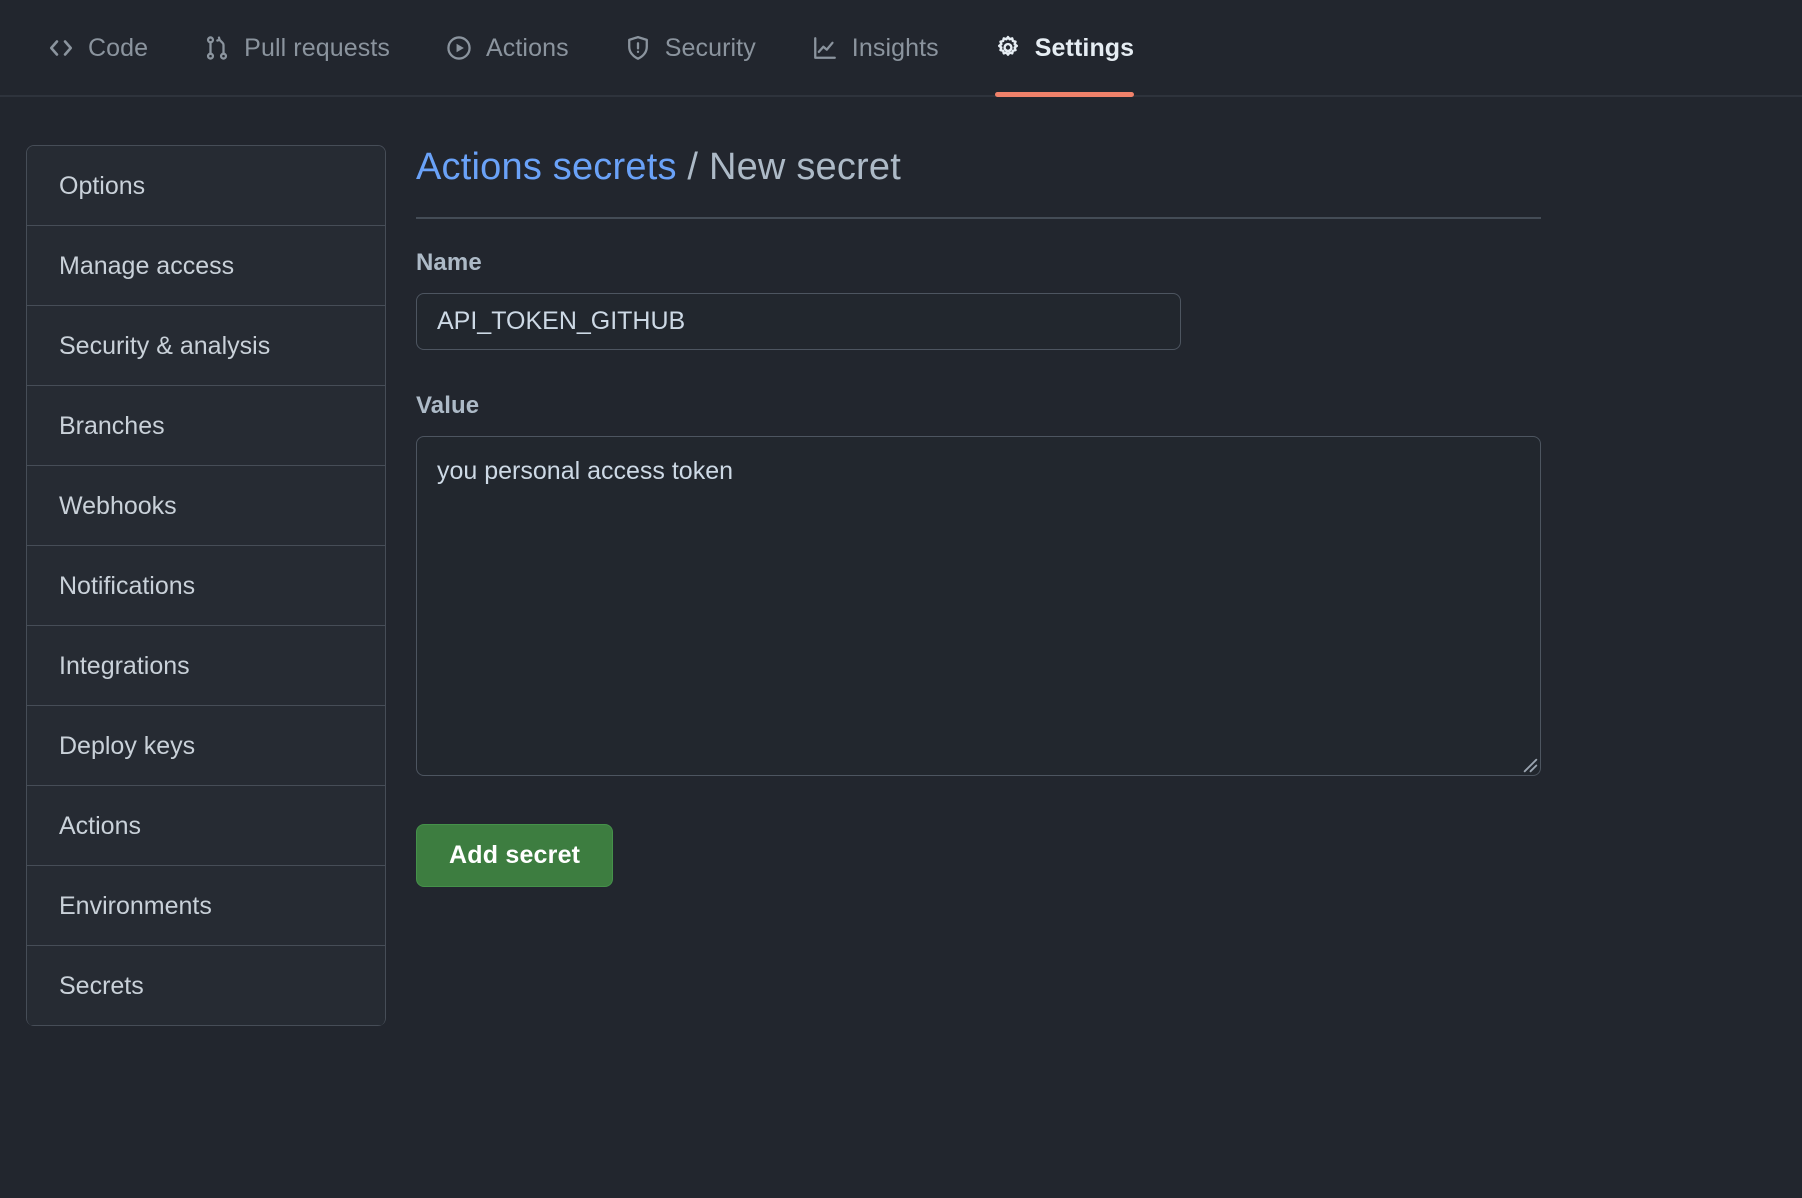  I want to click on name-field-label: Name, so click(449, 262).